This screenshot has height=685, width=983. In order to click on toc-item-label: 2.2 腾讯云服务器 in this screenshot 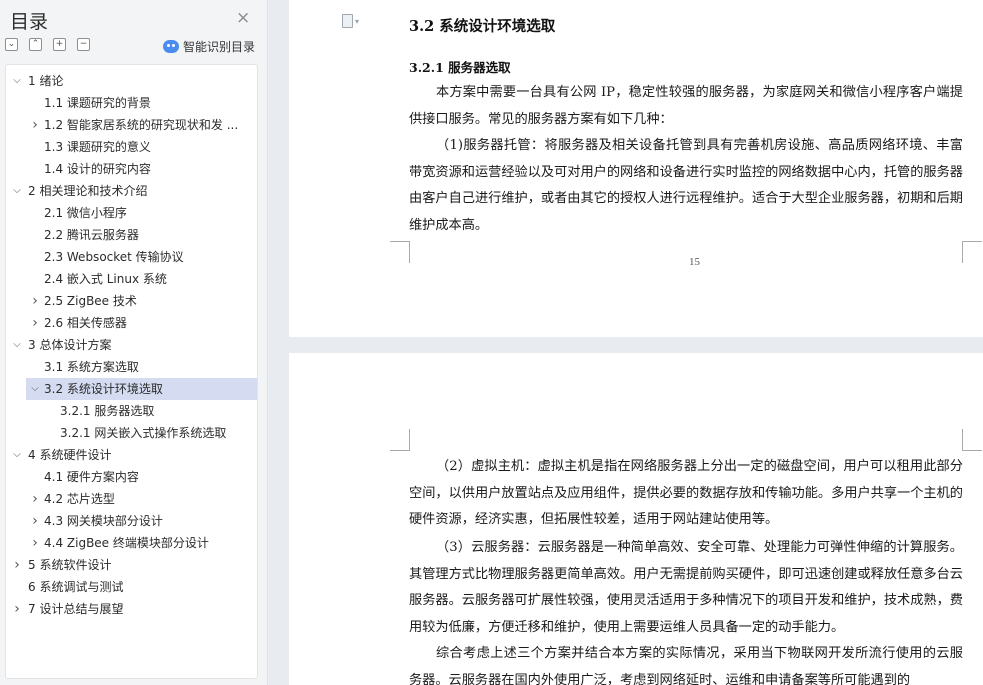, I will do `click(91, 235)`.